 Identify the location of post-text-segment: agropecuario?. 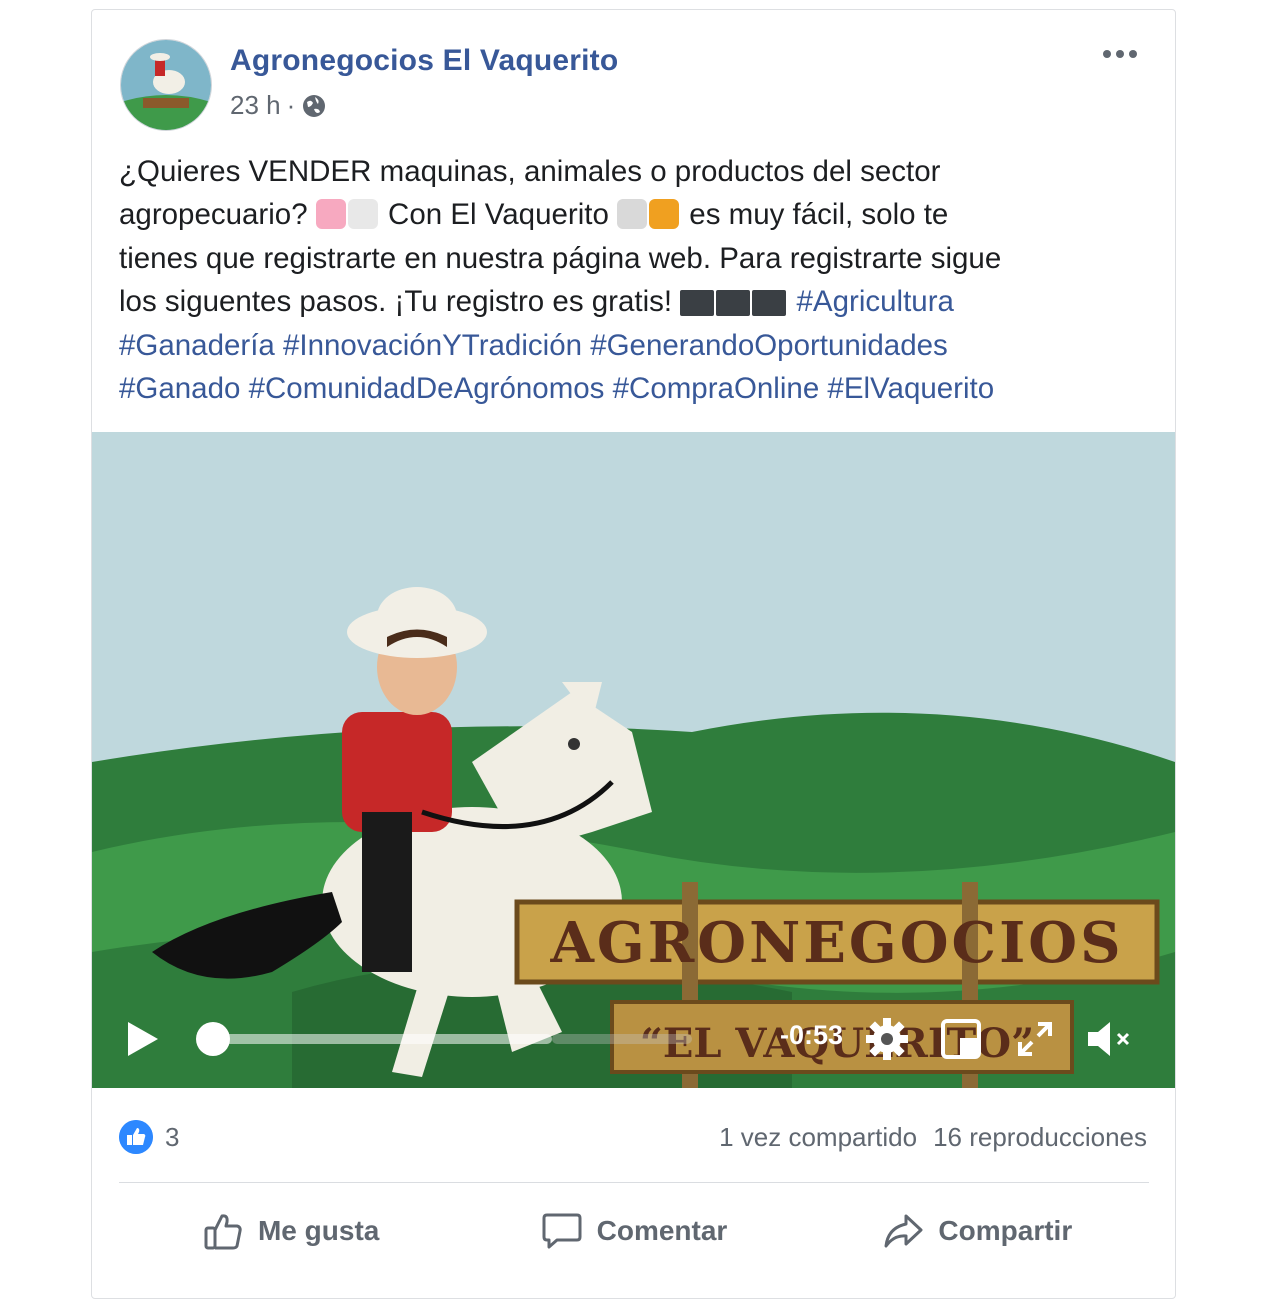
(213, 215).